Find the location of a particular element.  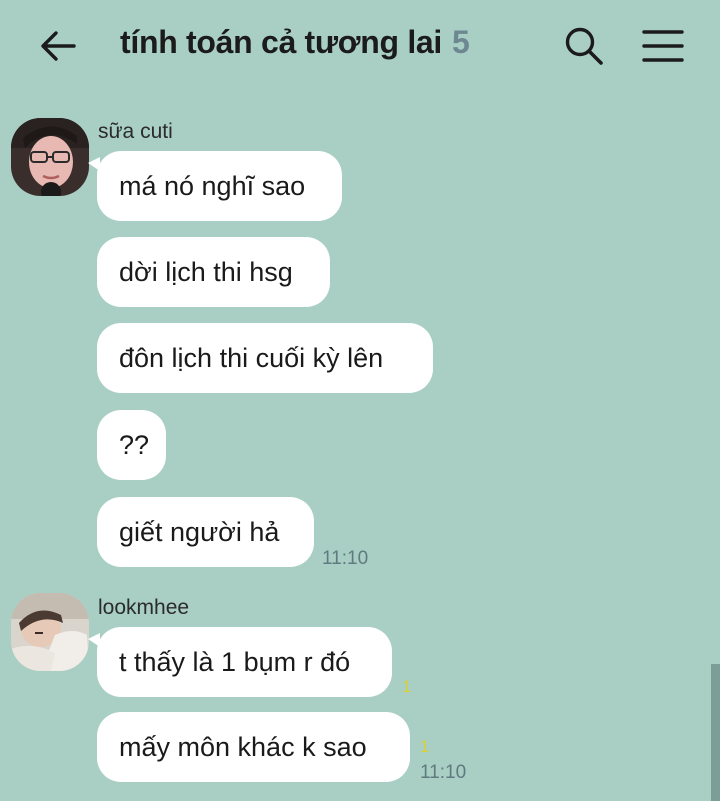

chat-header: tính toán cả tương lai 5 is located at coordinates (360, 46).